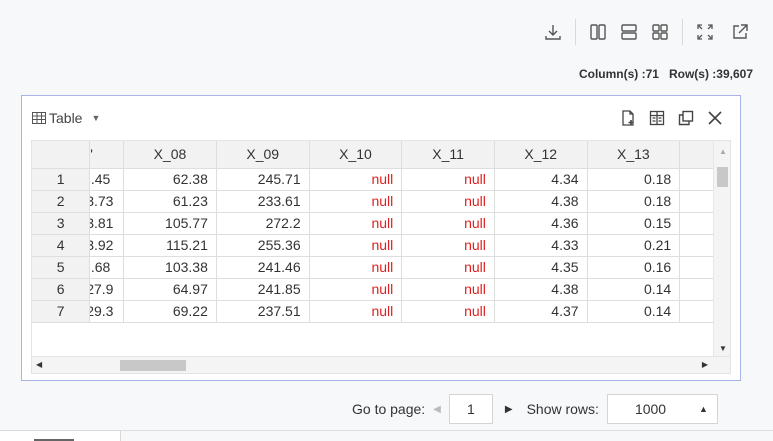 Image resolution: width=773 pixels, height=441 pixels. Describe the element at coordinates (66, 118) in the screenshot. I see `view-type-dropdown: Table ▼` at that location.